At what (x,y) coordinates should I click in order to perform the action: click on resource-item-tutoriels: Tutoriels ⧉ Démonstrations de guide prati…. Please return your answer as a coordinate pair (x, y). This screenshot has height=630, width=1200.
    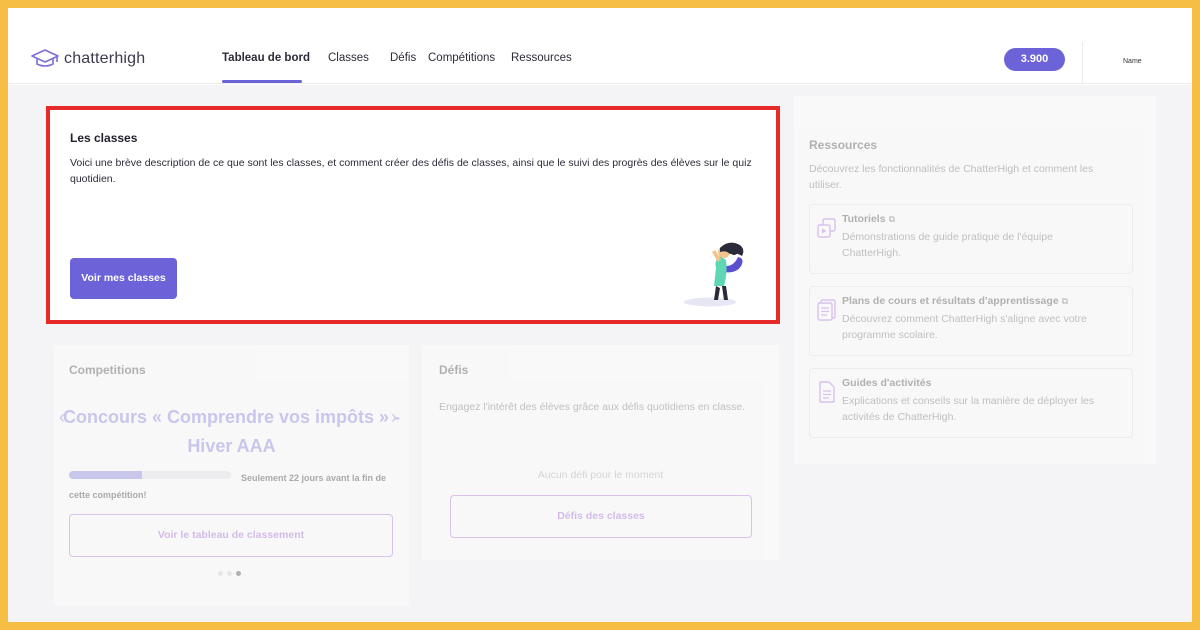
    Looking at the image, I should click on (971, 239).